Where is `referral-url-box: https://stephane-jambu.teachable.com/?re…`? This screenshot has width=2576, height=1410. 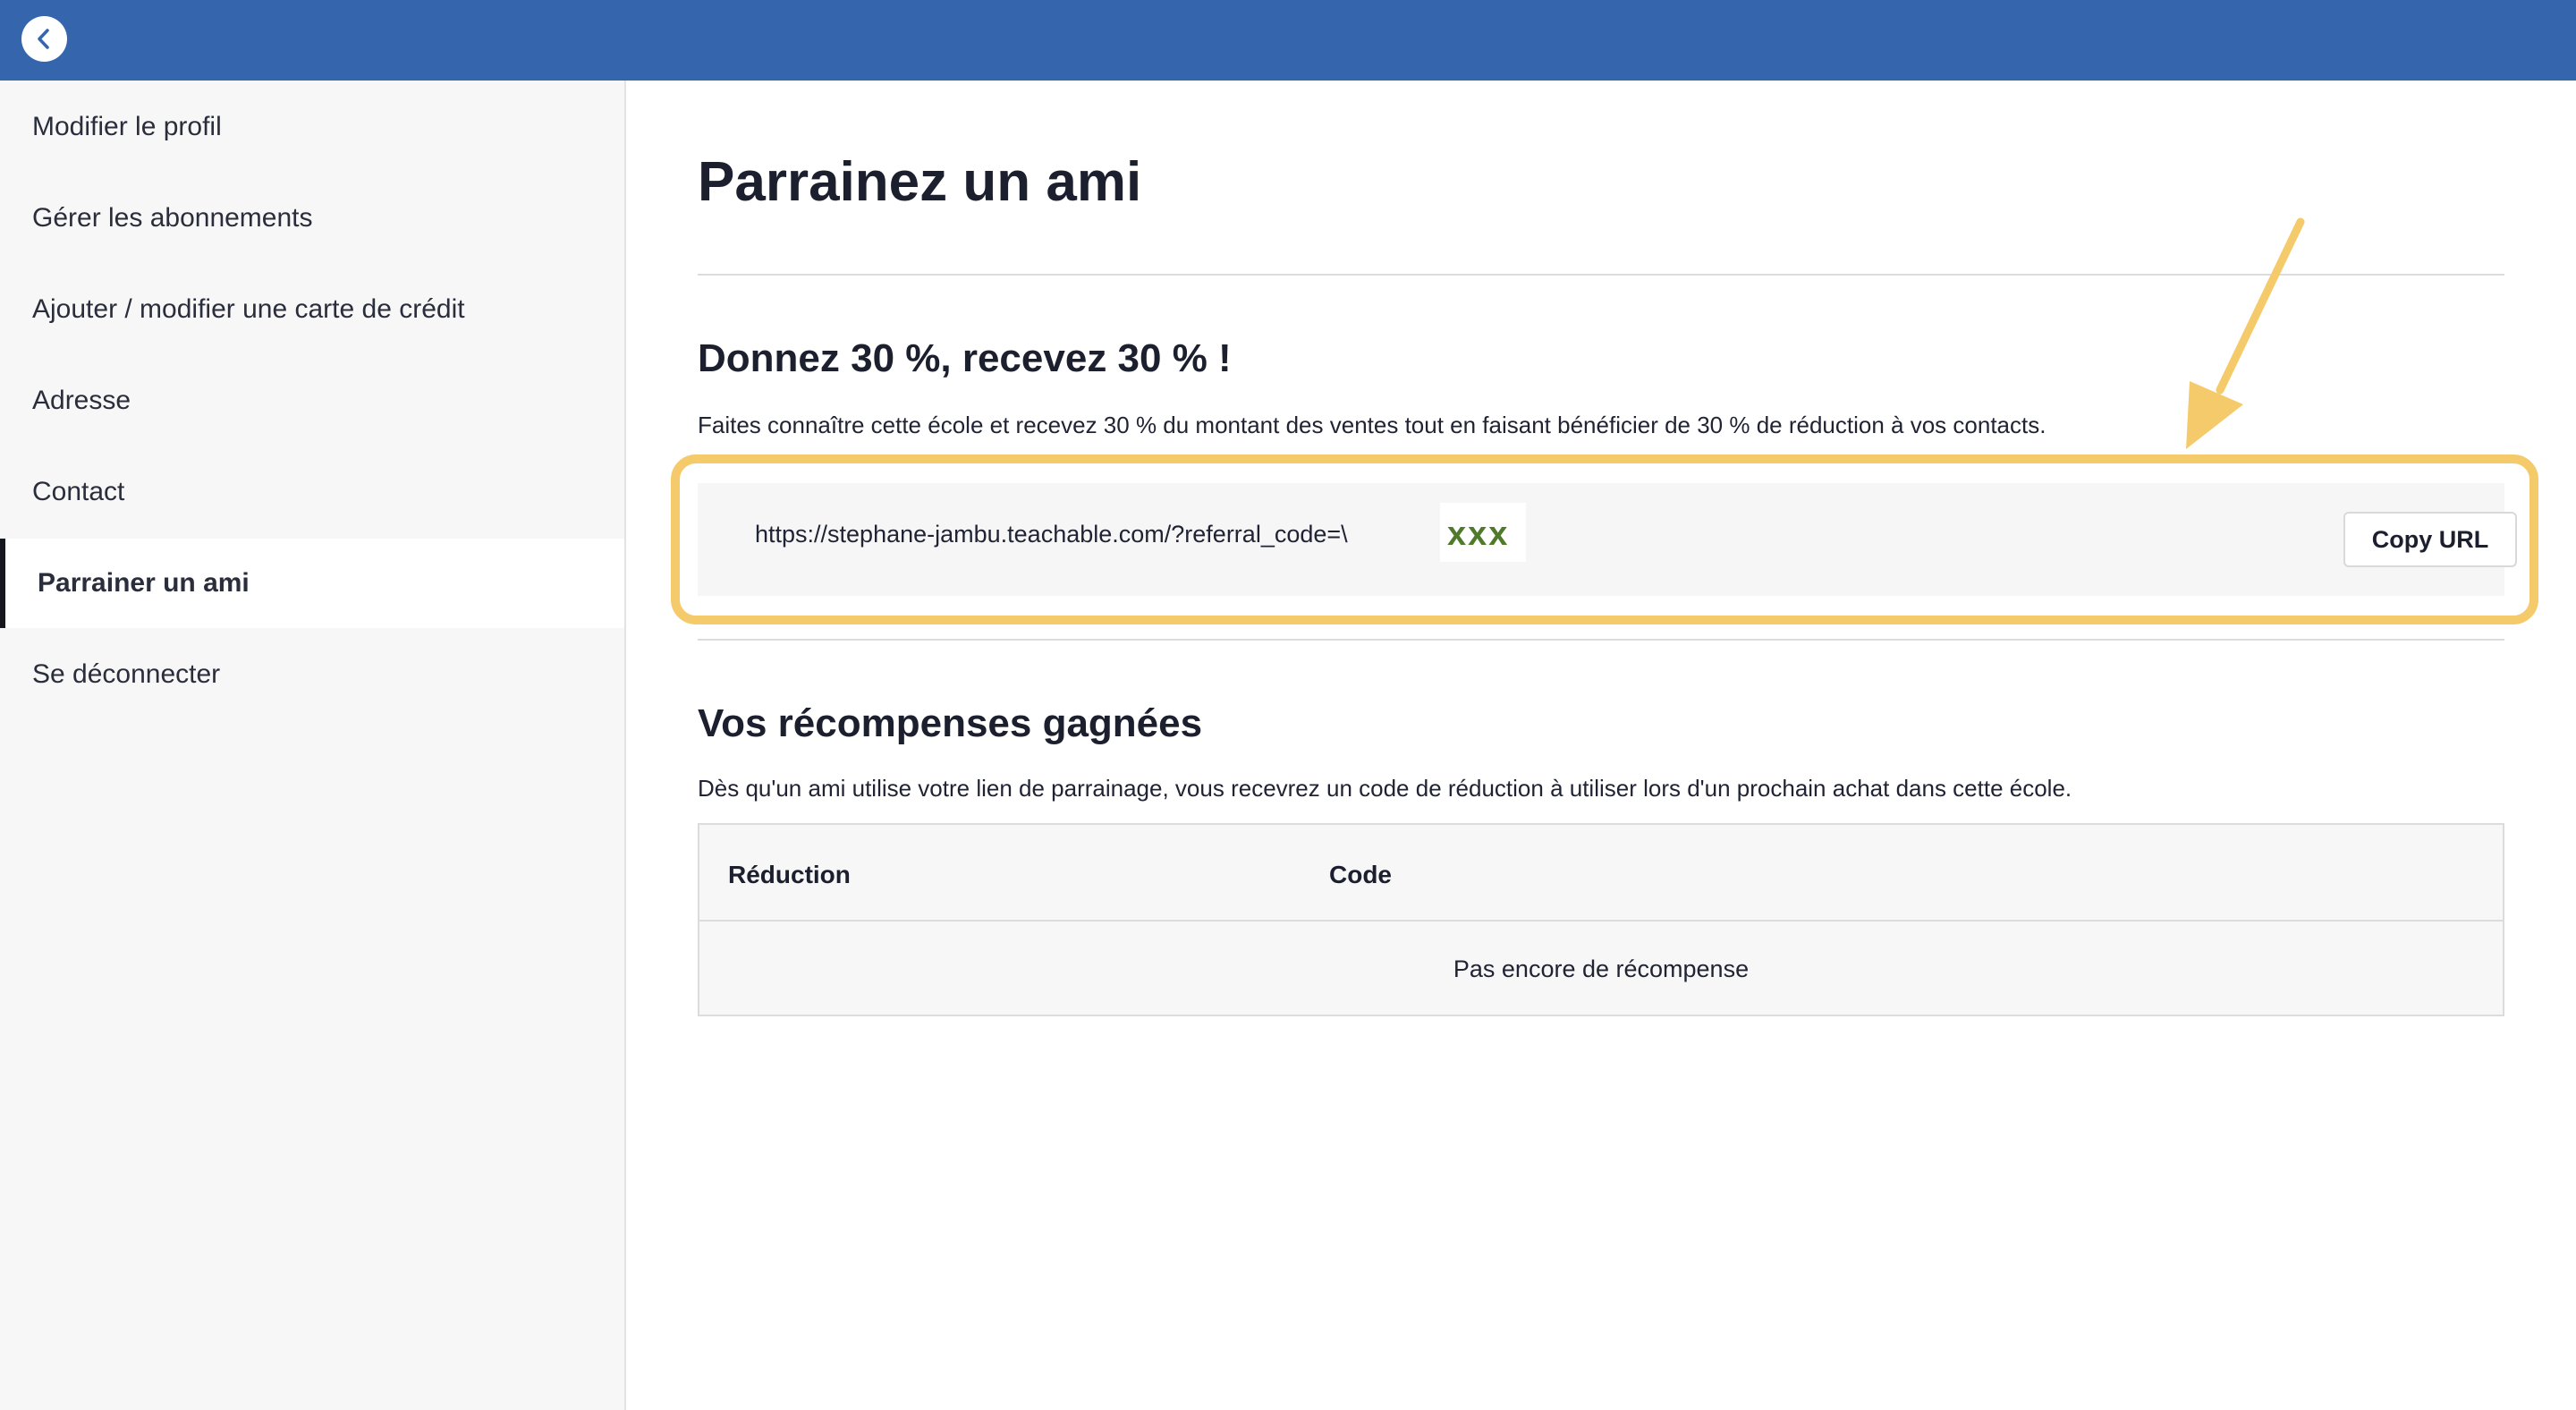
referral-url-box: https://stephane-jambu.teachable.com/?re… is located at coordinates (1607, 539).